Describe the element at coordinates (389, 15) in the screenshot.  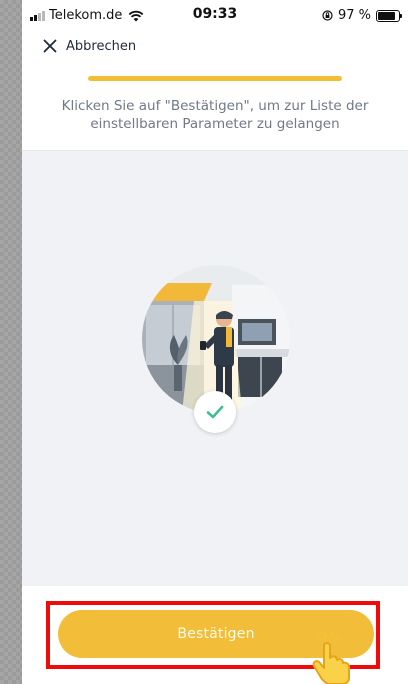
I see `battery-icon` at that location.